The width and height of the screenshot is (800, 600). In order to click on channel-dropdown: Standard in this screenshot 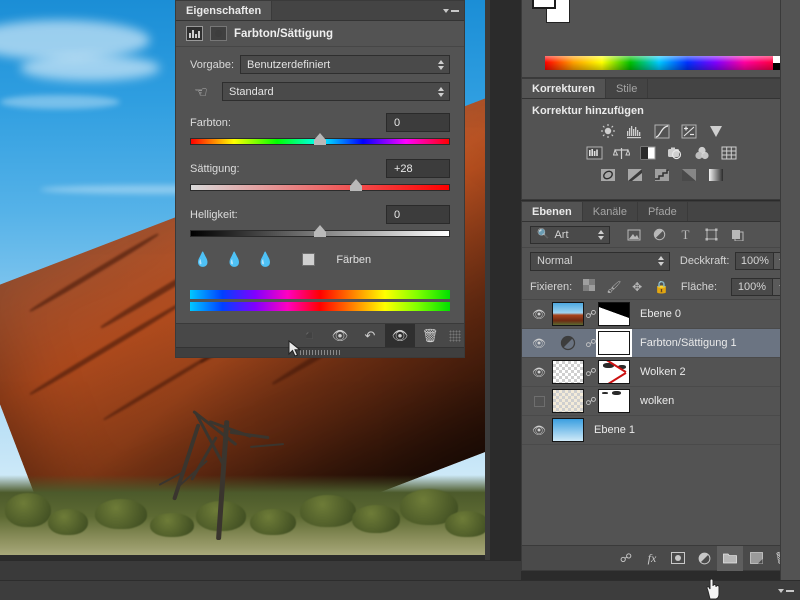, I will do `click(336, 91)`.